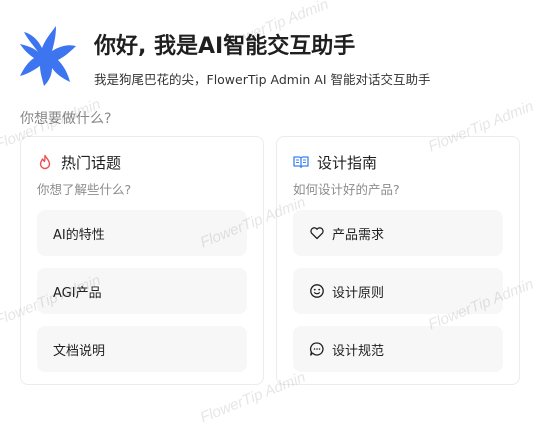  I want to click on card-title: 热门话题, so click(91, 162).